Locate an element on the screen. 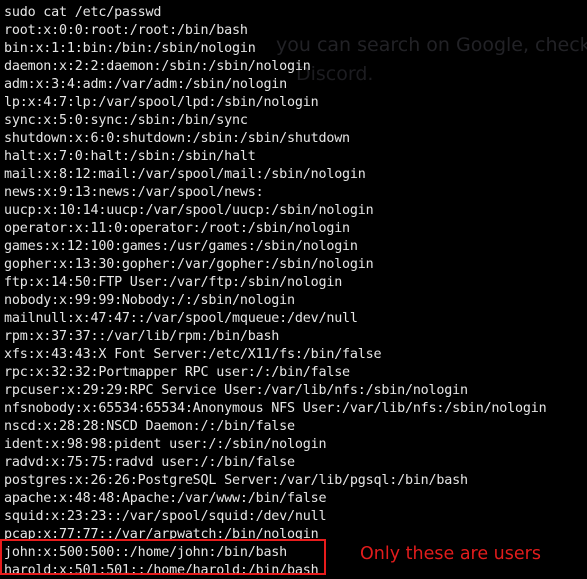 This screenshot has width=587, height=579. passwd-entry: radvd:x:75:75:radvd user:/:/bin/false is located at coordinates (149, 462).